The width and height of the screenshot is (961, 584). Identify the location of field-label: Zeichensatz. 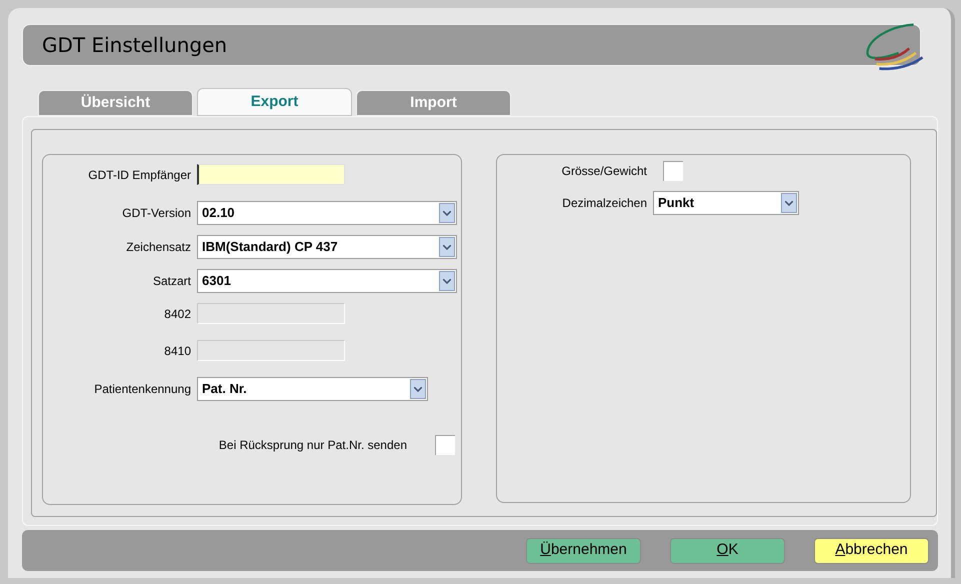
(158, 247).